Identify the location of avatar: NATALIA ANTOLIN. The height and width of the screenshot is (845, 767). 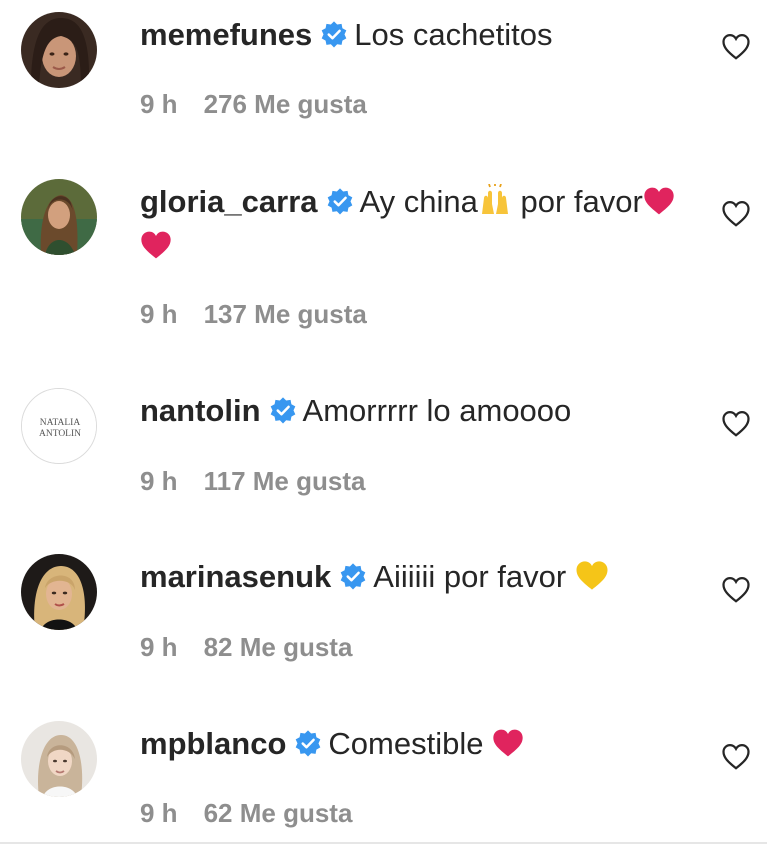
(59, 426).